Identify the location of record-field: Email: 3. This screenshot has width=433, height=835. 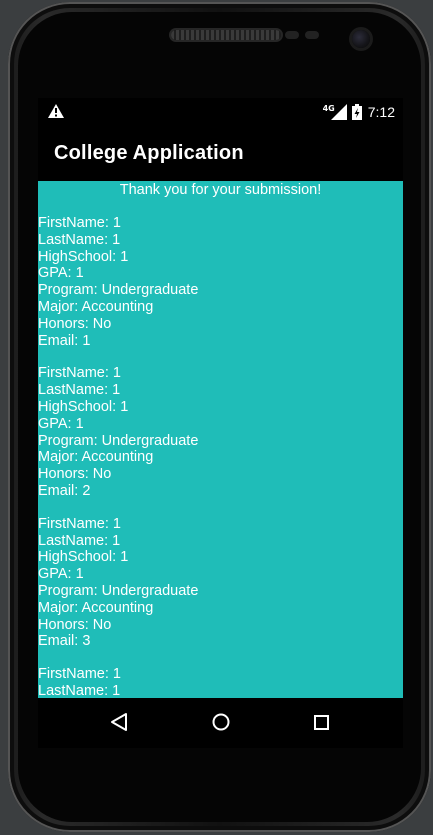
(64, 641).